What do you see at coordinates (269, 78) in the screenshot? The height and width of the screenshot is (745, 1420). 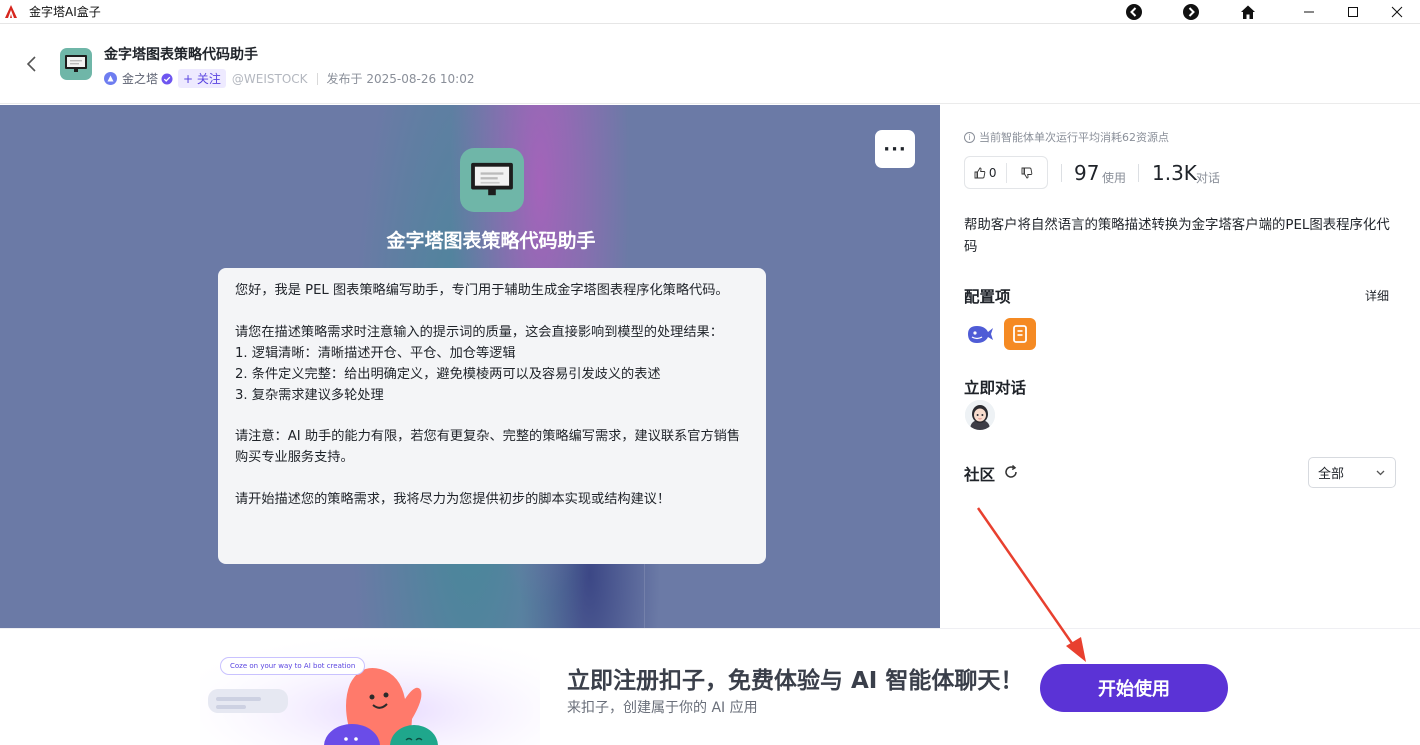 I see `author-handle: @WEISTOCK` at bounding box center [269, 78].